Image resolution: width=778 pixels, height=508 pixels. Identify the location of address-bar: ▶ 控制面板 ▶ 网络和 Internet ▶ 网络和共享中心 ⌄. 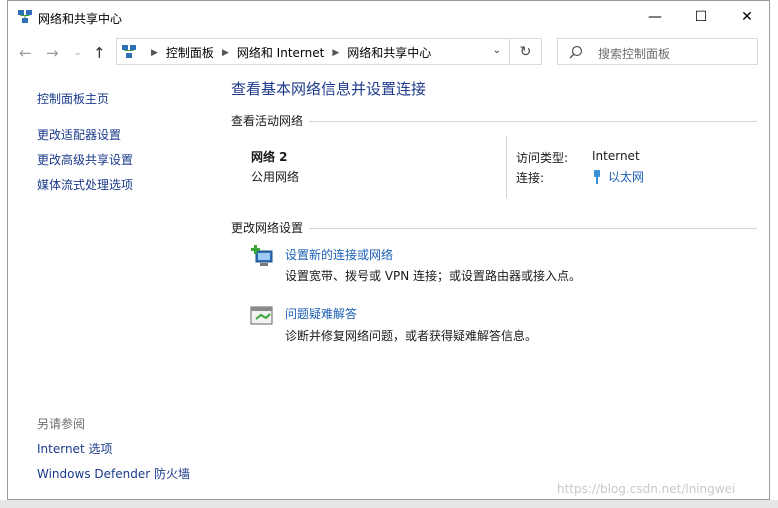
(313, 51).